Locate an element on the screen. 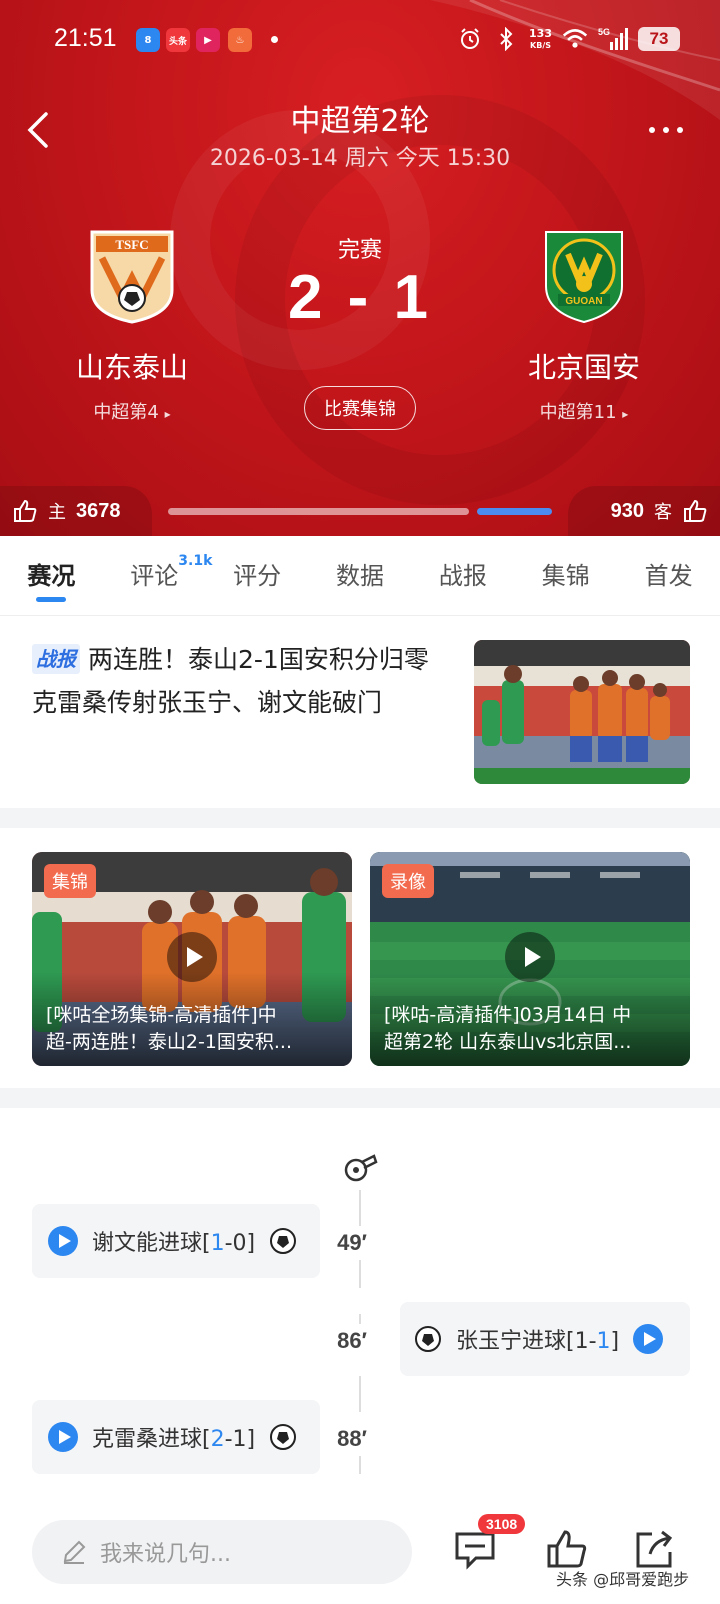 Image resolution: width=720 pixels, height=1604 pixels. event-minute: 86′ is located at coordinates (352, 1341).